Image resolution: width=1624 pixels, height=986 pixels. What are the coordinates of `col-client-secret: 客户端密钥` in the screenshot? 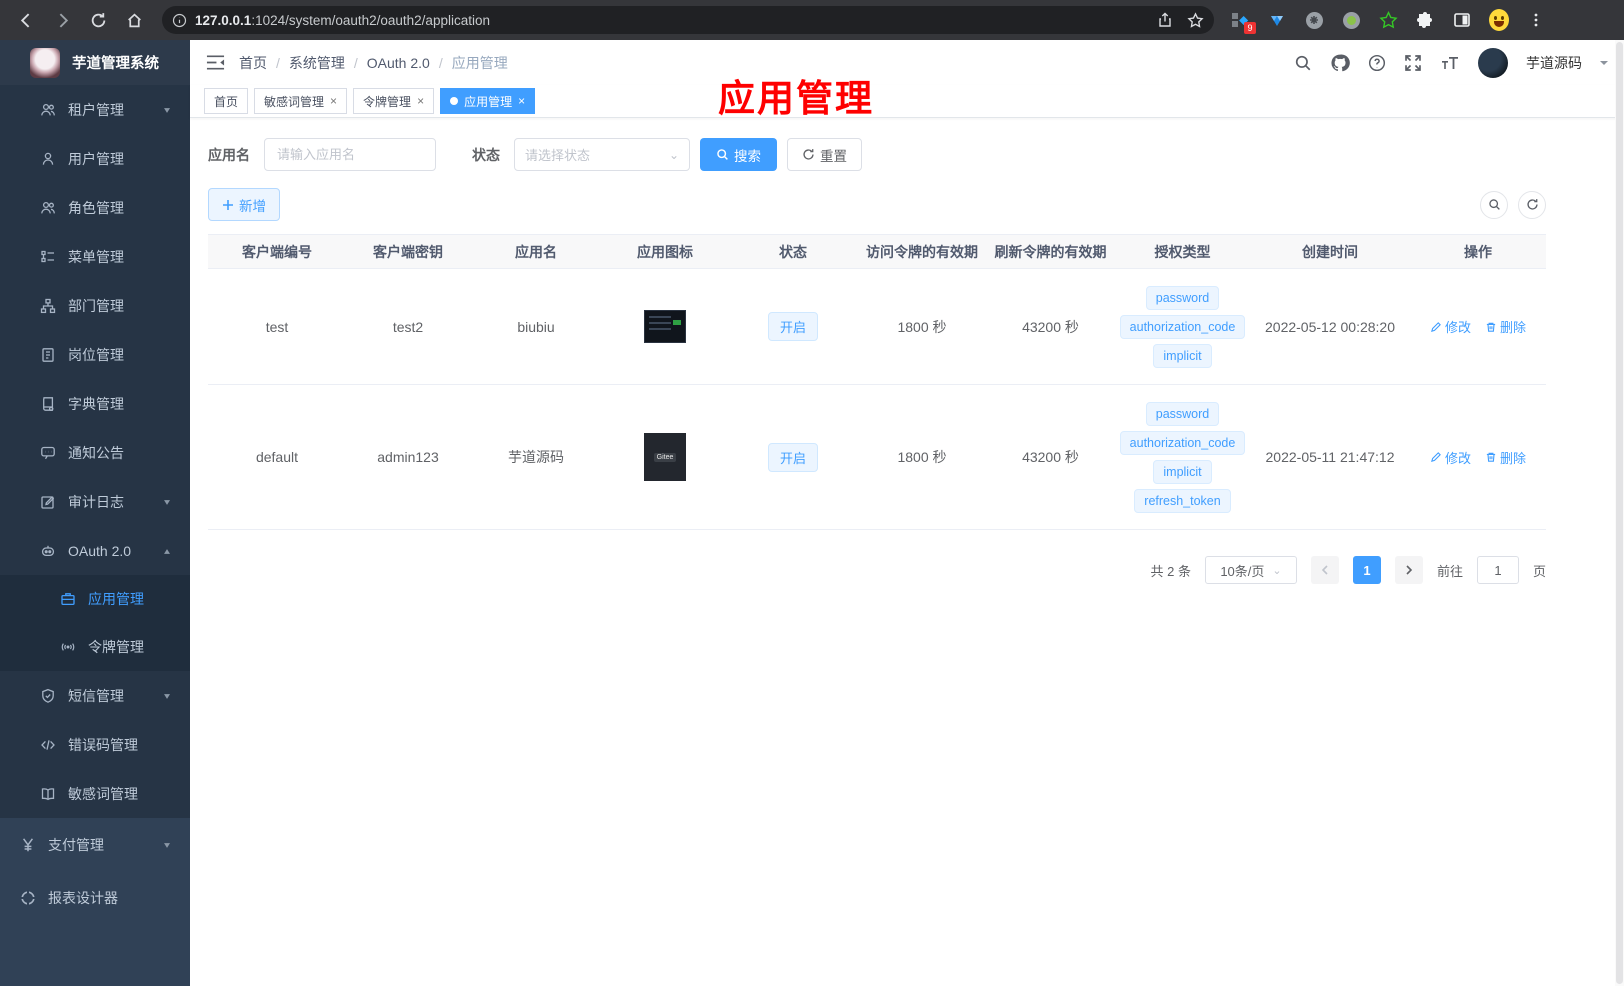 It's located at (408, 251).